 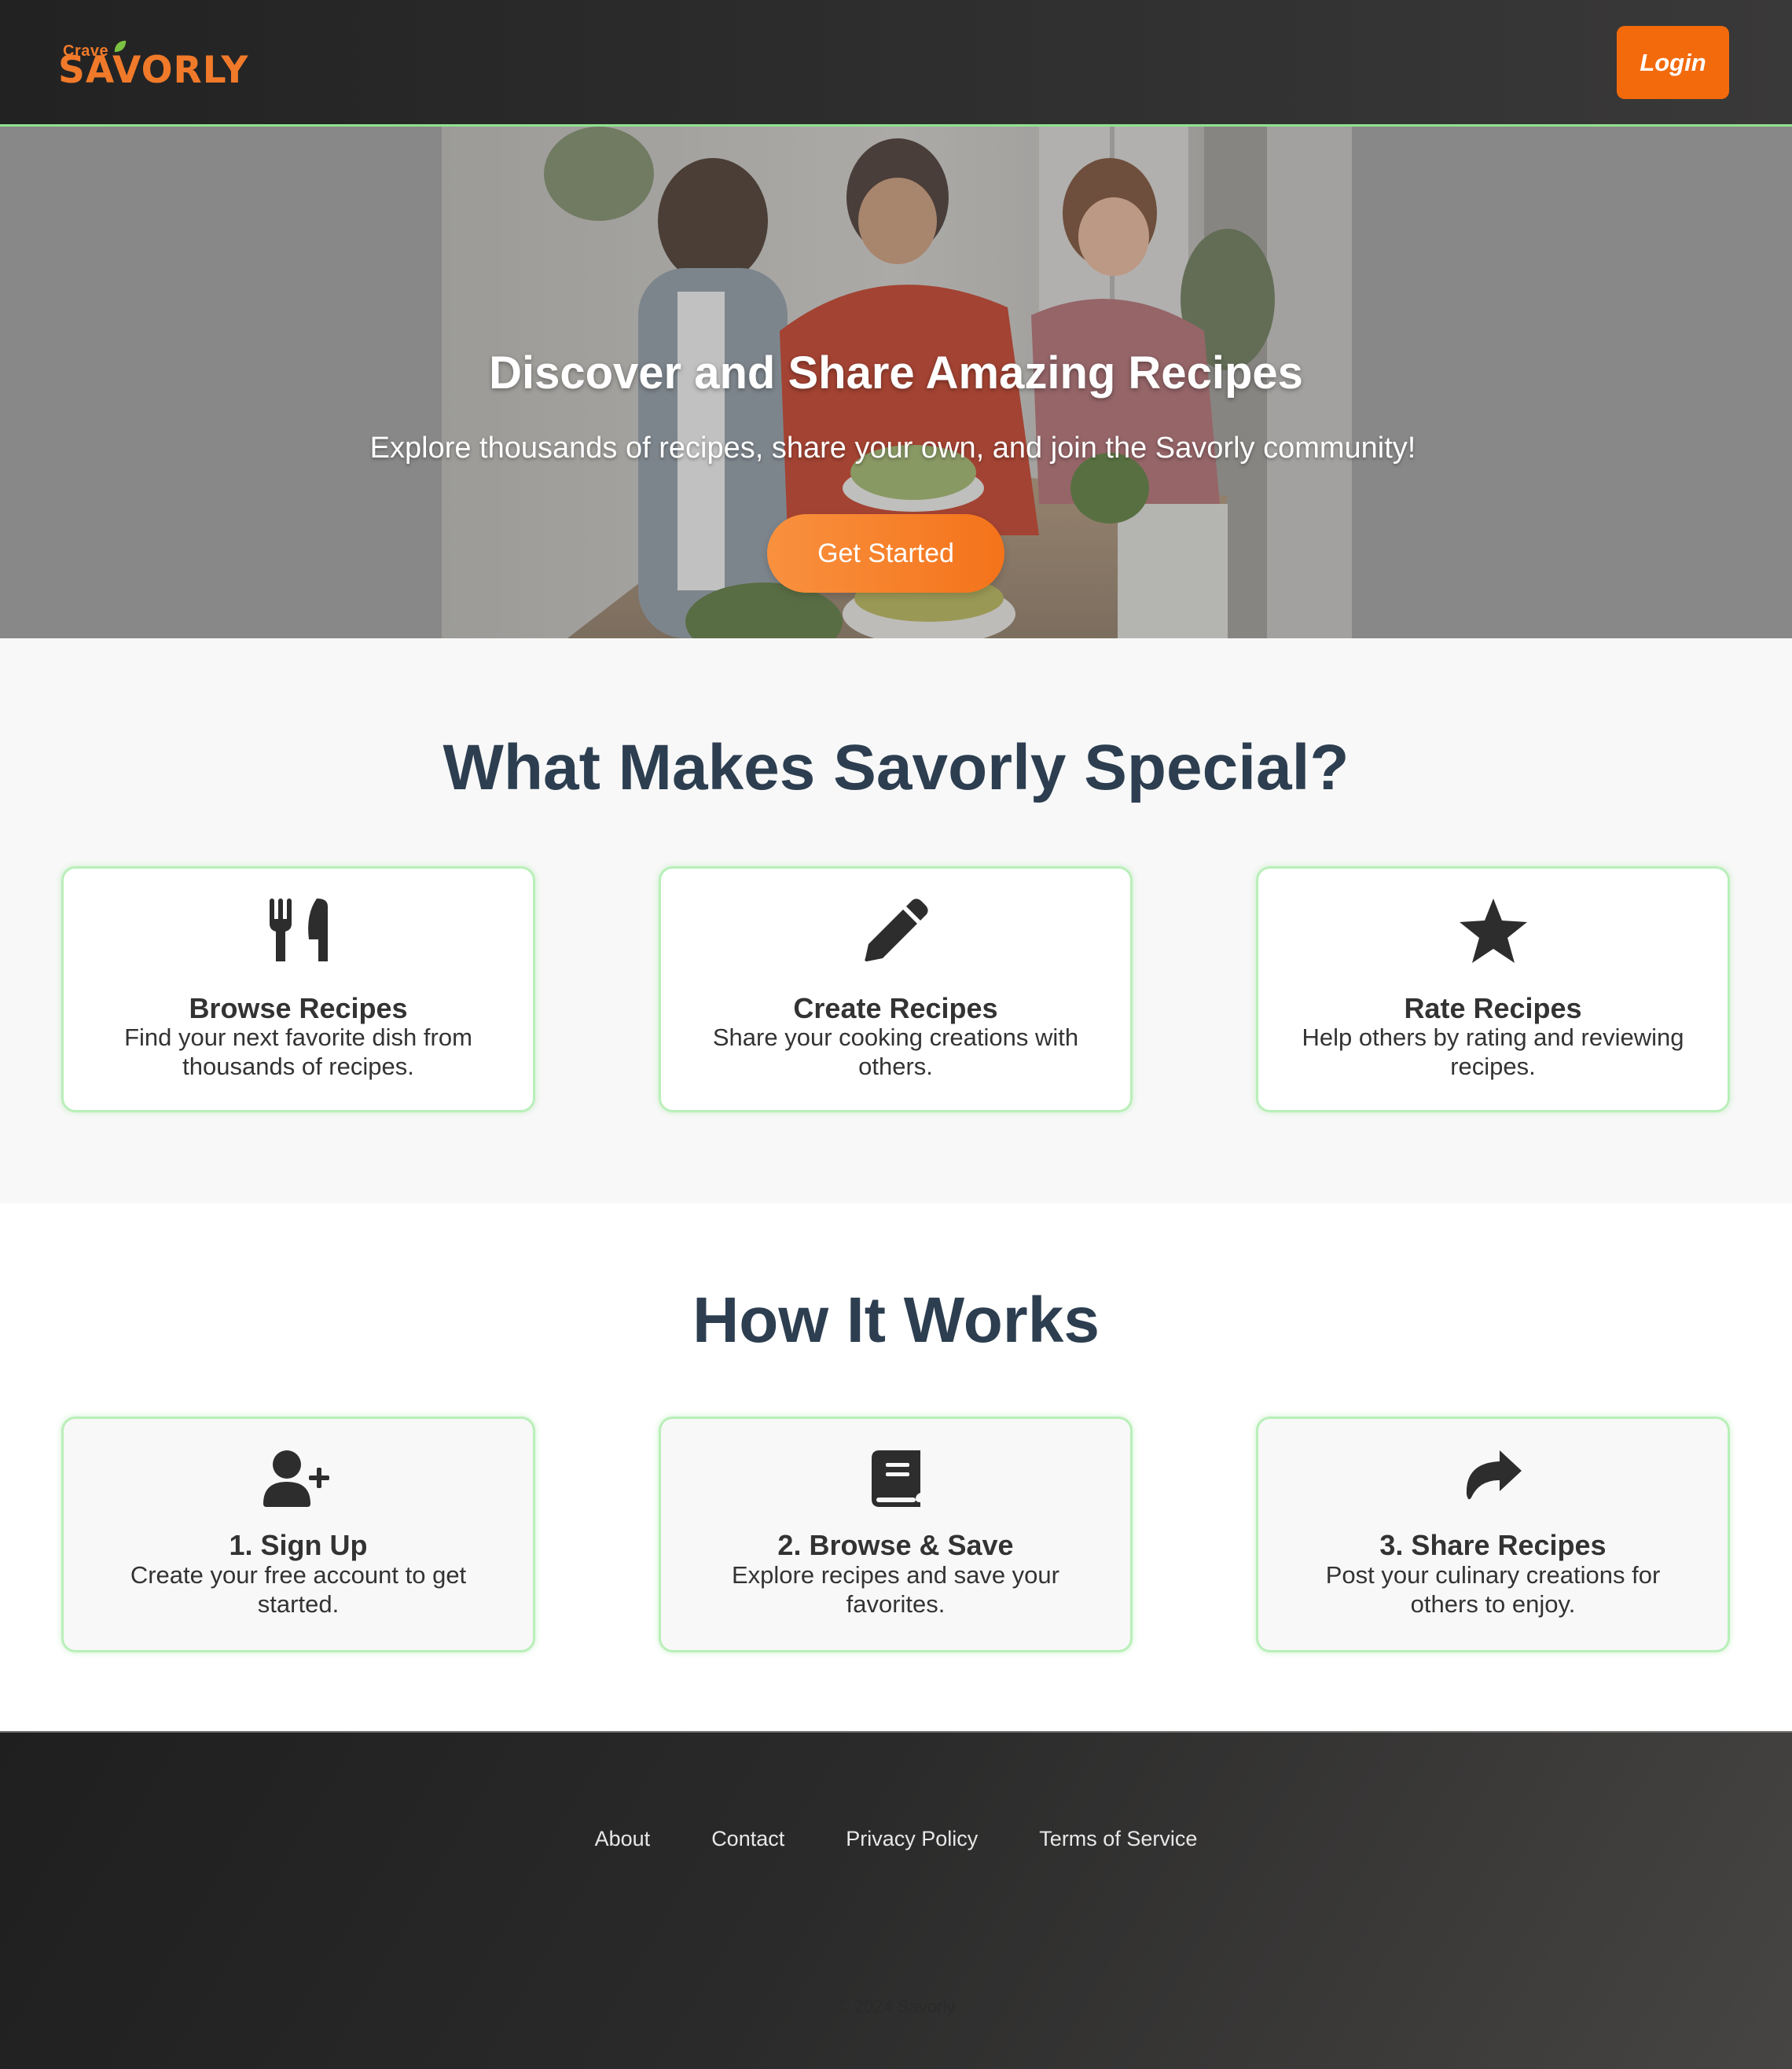 I want to click on footer-link-contact: Contact, so click(x=747, y=1839).